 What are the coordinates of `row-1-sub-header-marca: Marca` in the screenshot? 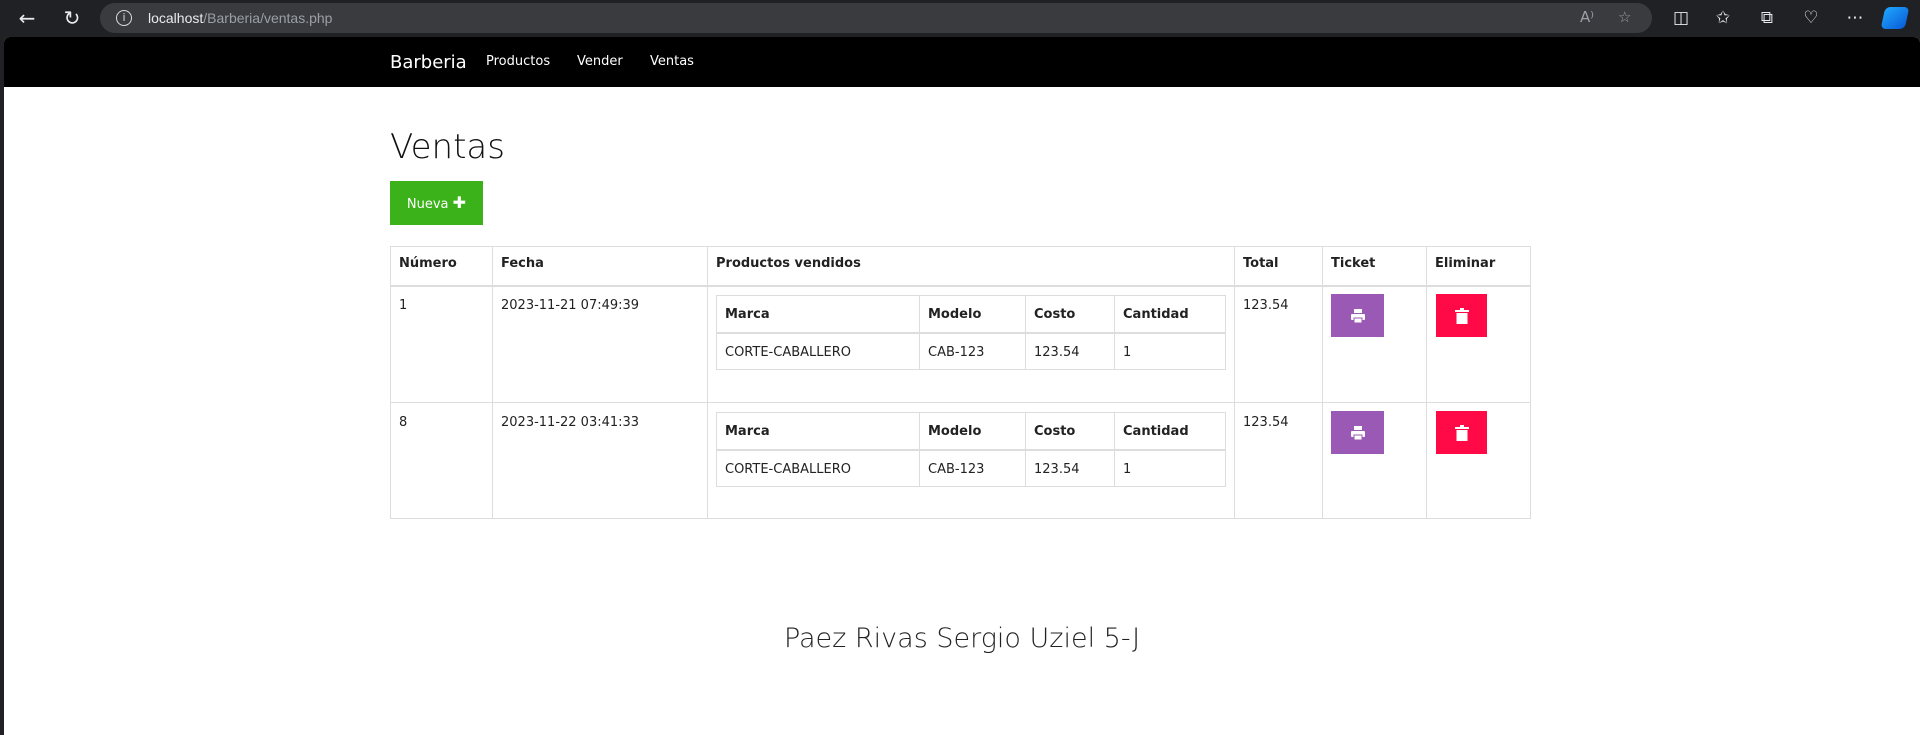 It's located at (747, 314).